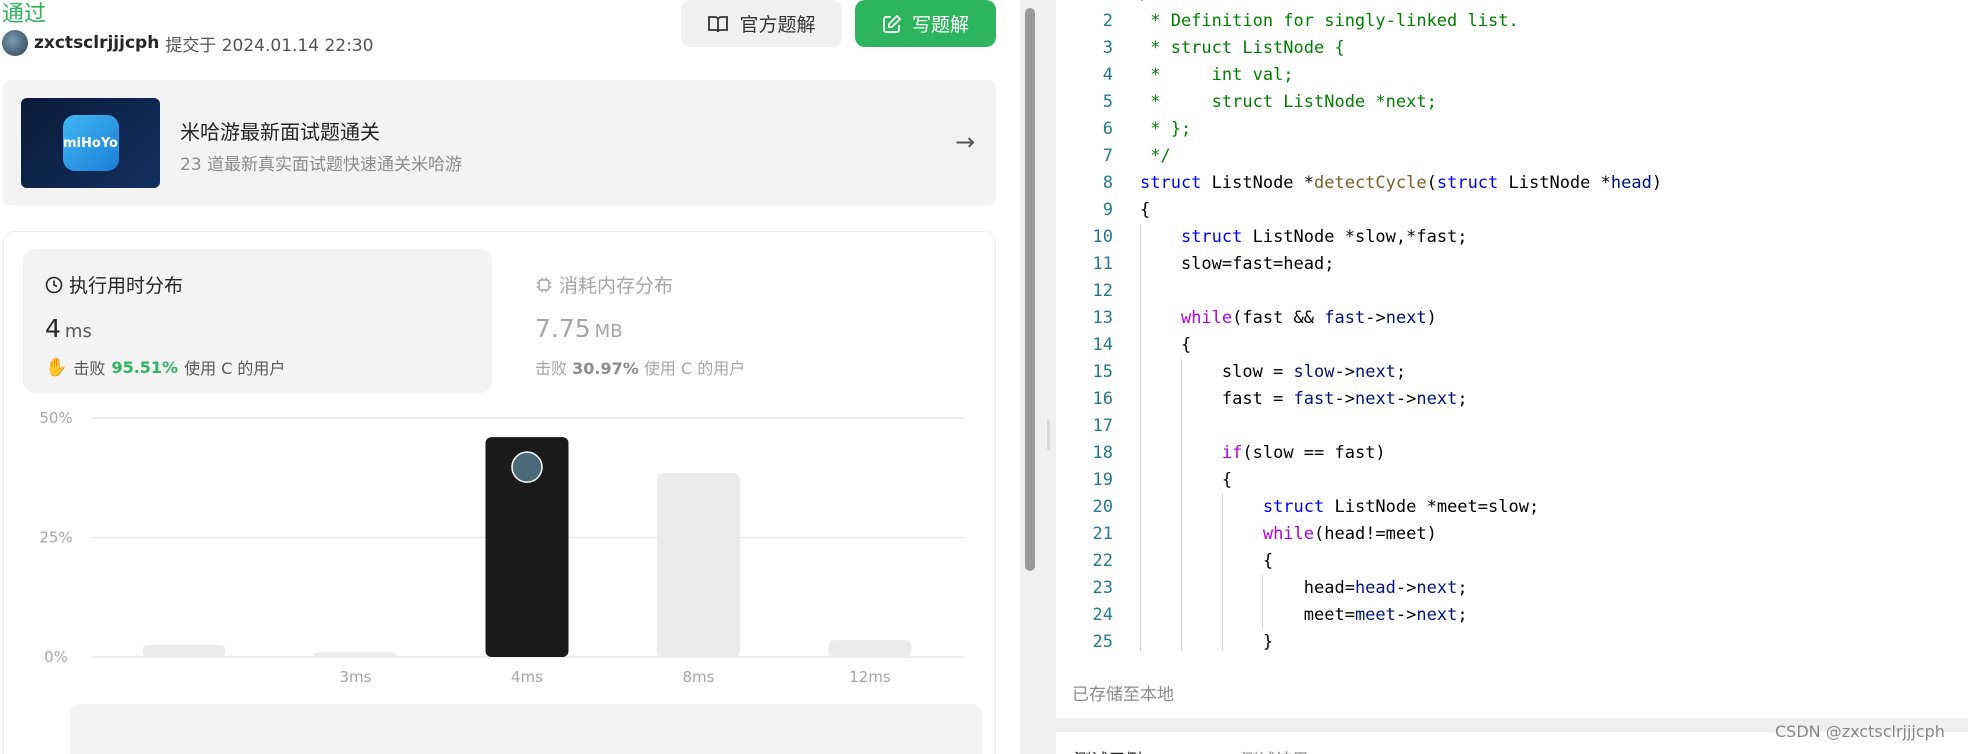 The image size is (1968, 754). What do you see at coordinates (1631, 183) in the screenshot?
I see `code-token: head` at bounding box center [1631, 183].